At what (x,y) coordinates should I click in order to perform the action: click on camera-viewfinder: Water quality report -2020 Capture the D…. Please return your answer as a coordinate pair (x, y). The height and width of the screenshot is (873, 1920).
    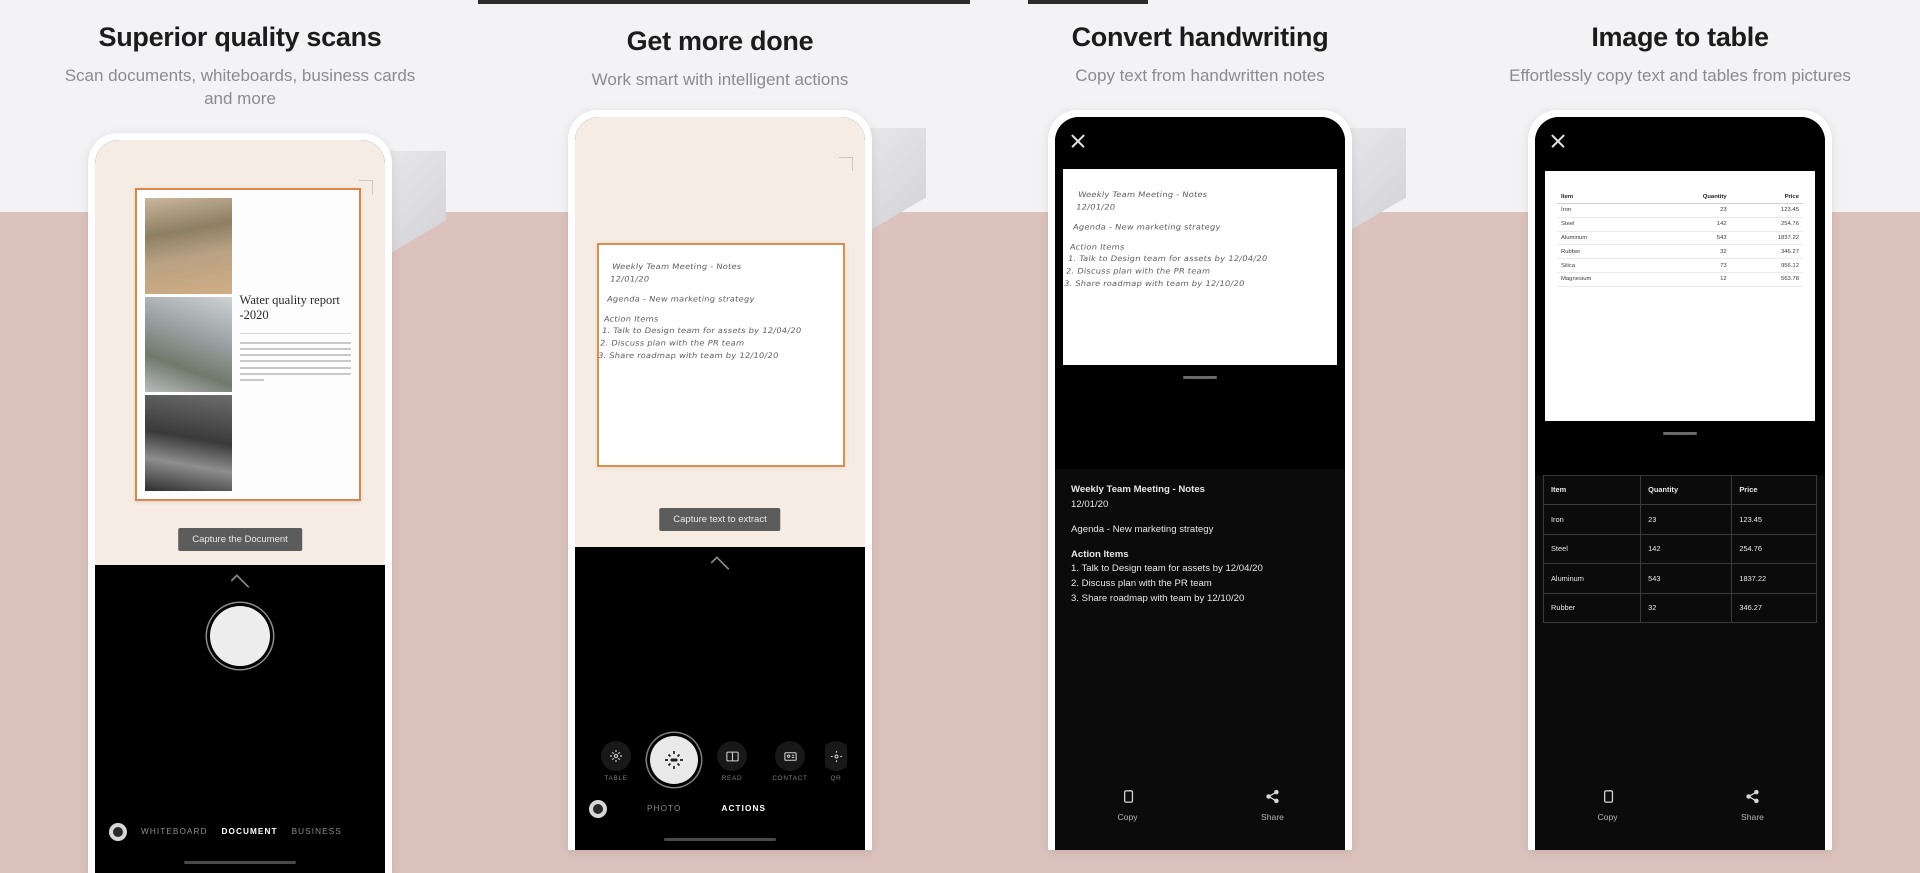
    Looking at the image, I should click on (240, 352).